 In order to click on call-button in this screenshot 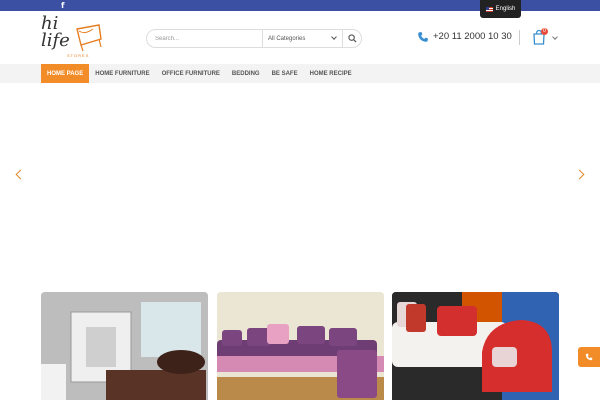, I will do `click(589, 357)`.